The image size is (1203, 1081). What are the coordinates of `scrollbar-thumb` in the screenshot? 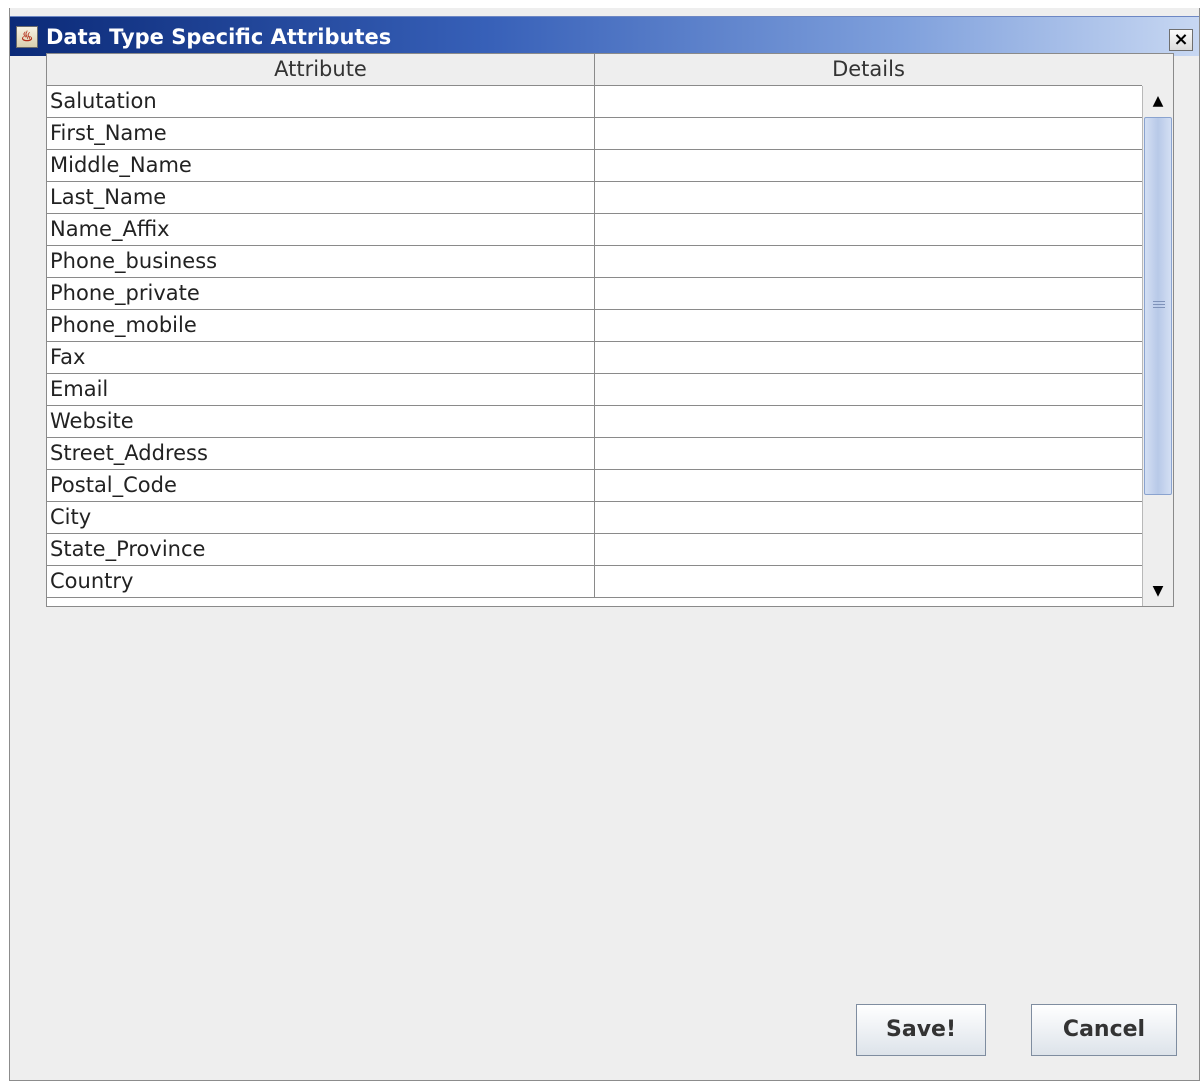 It's located at (1158, 306).